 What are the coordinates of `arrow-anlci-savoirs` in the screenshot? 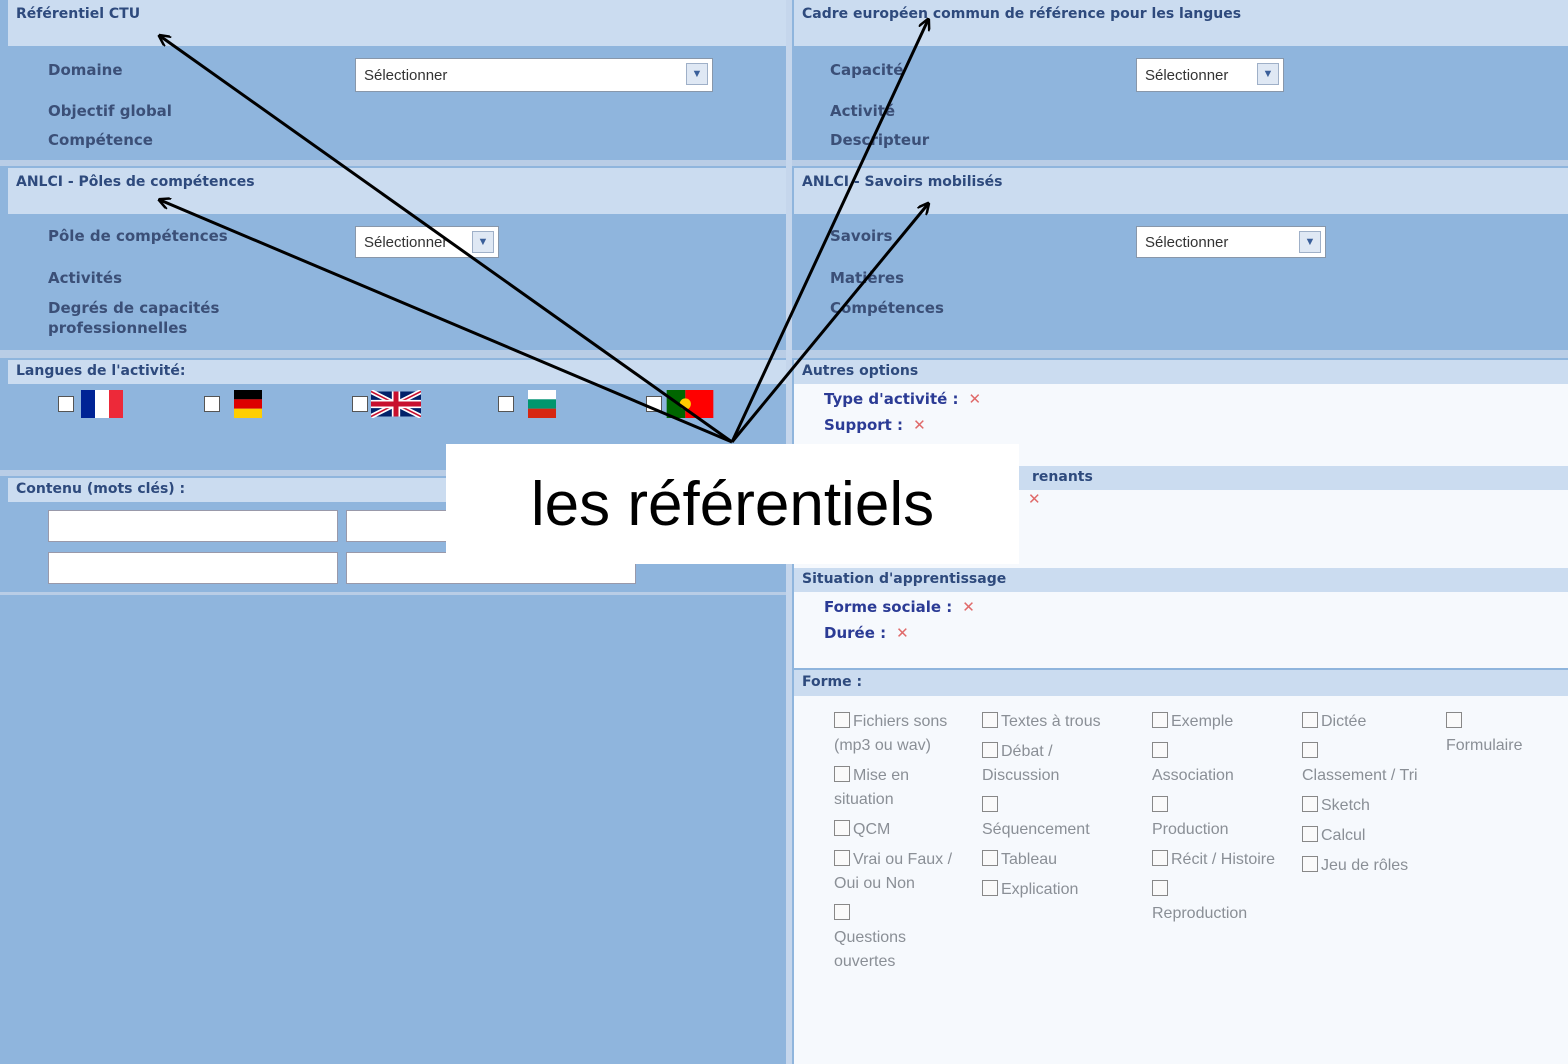 It's located at (829, 323).